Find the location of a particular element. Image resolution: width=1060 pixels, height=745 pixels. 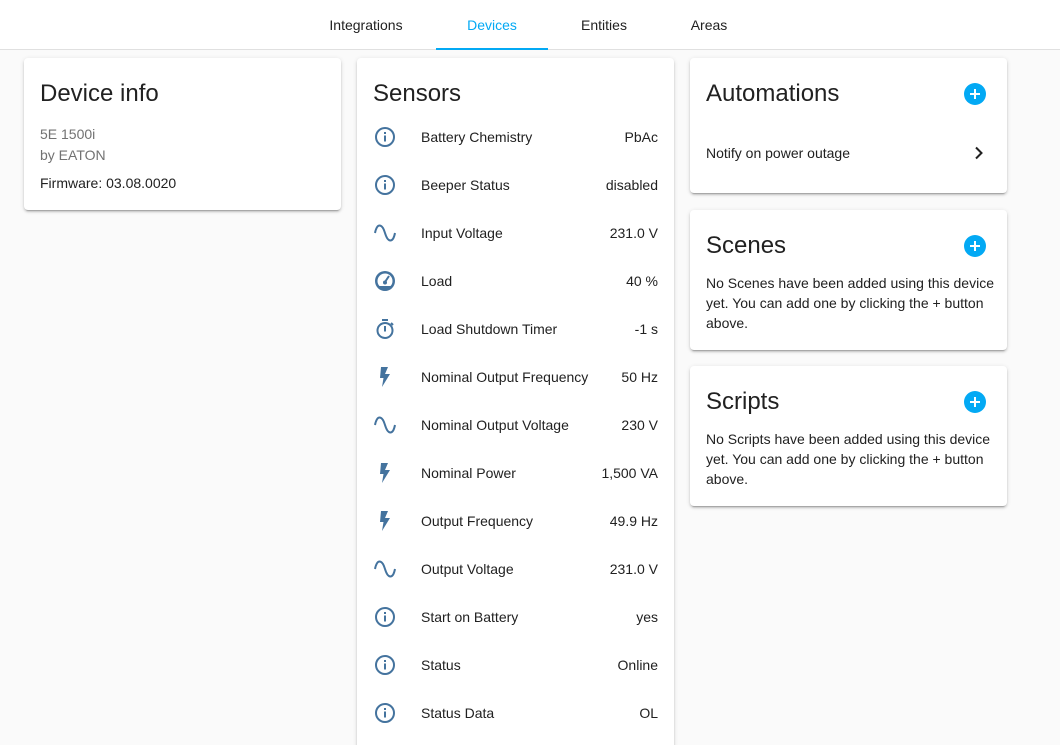

device-model: 5E 1500i is located at coordinates (68, 134).